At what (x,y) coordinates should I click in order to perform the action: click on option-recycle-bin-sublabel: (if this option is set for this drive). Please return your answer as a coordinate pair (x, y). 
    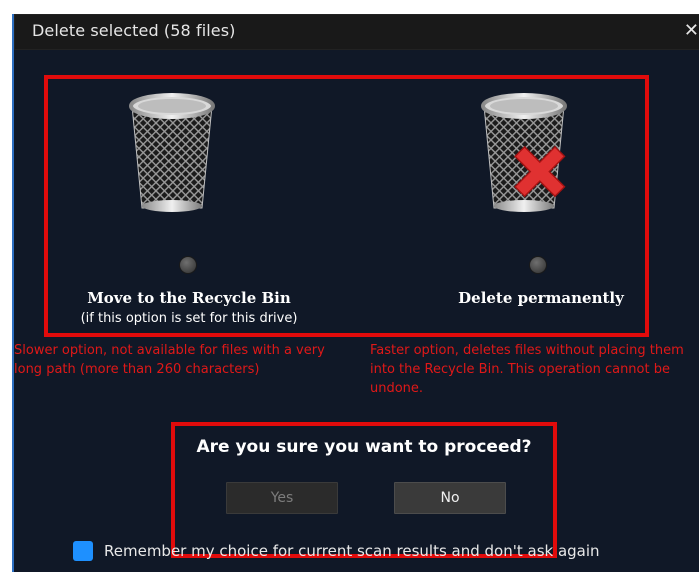
    Looking at the image, I should click on (189, 318).